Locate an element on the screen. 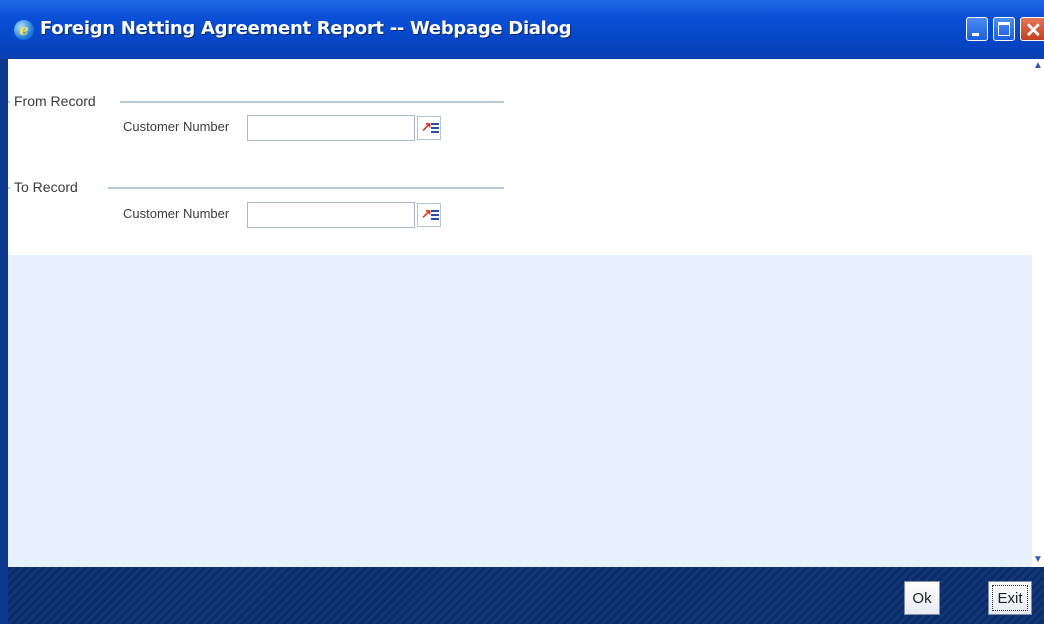 The width and height of the screenshot is (1044, 624). close-icon: ✕ is located at coordinates (1033, 31).